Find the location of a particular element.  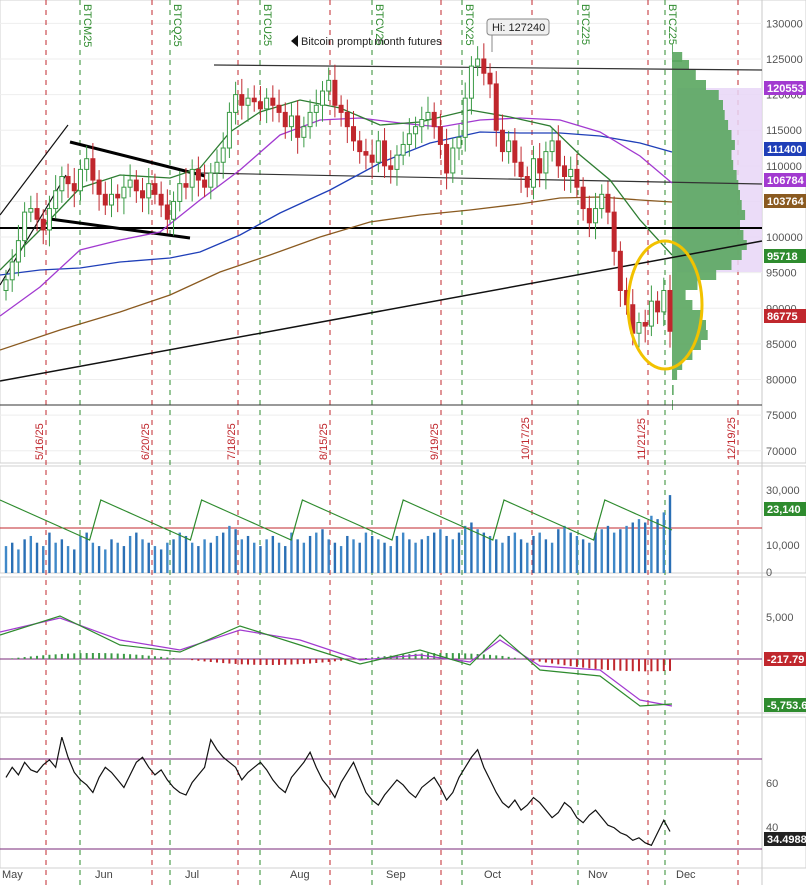

month-label: Oct is located at coordinates (492, 875).